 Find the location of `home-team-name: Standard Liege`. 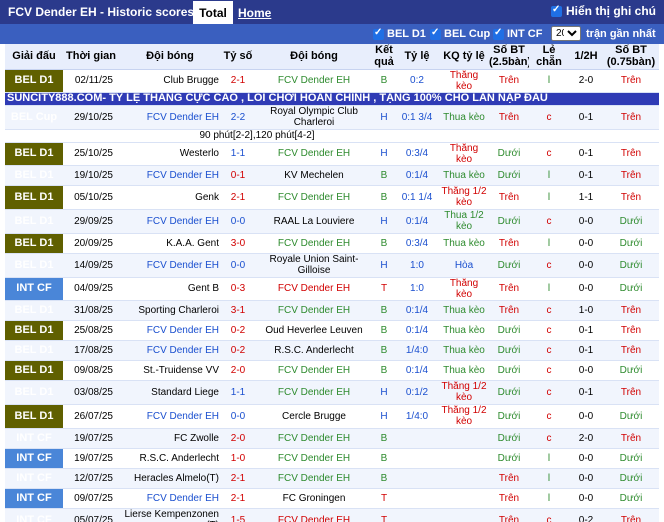

home-team-name: Standard Liege is located at coordinates (185, 392).